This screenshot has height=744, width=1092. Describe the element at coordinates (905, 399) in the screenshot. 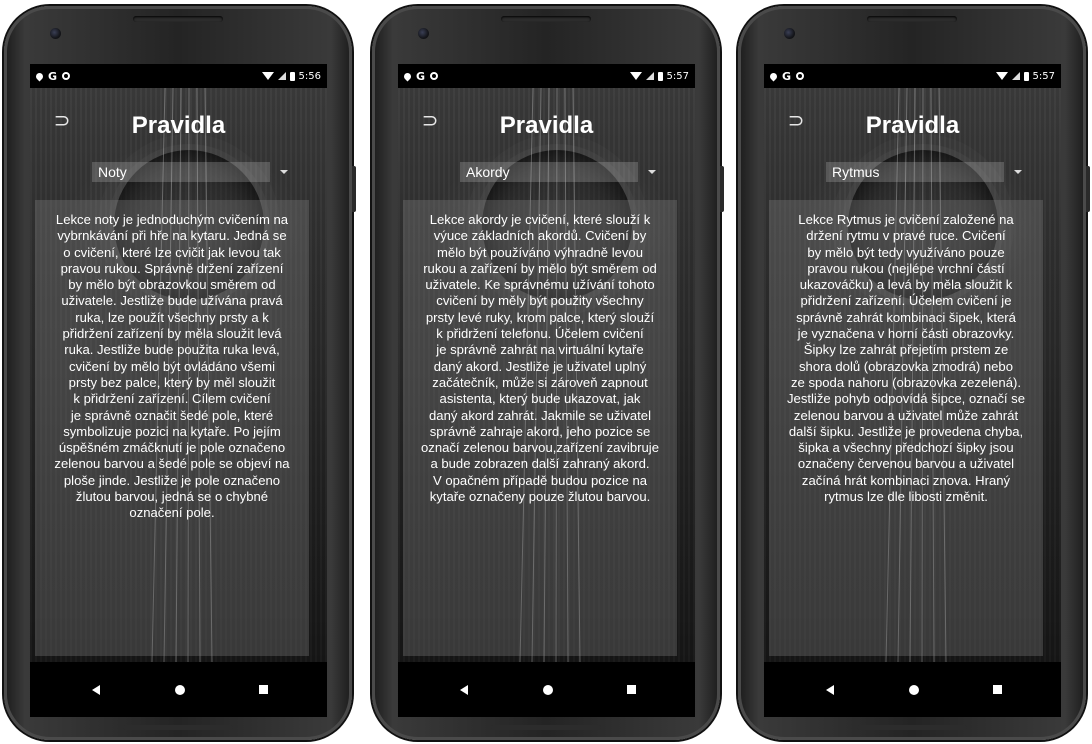

I see `rules-line: Jestliže pohyb odpovídá šipce, označí se` at that location.